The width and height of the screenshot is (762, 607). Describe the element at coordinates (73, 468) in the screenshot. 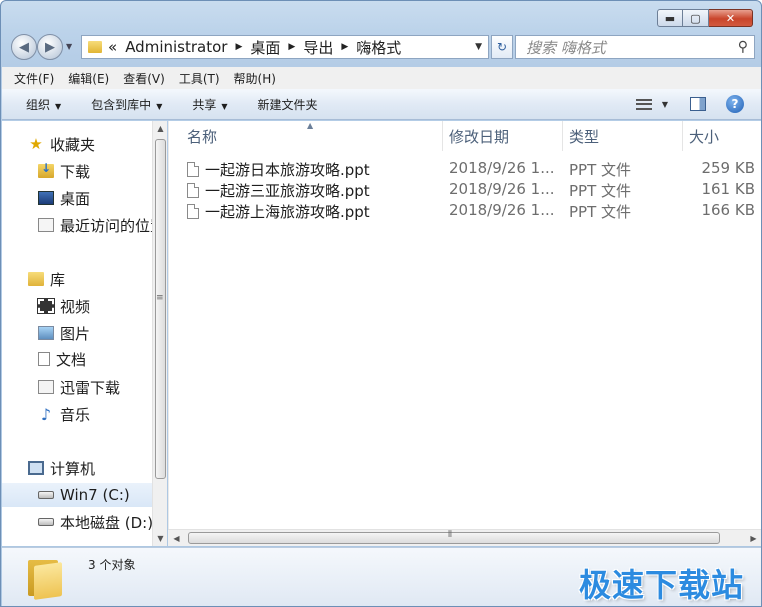

I see `sidebar-item-label: 计算机` at that location.